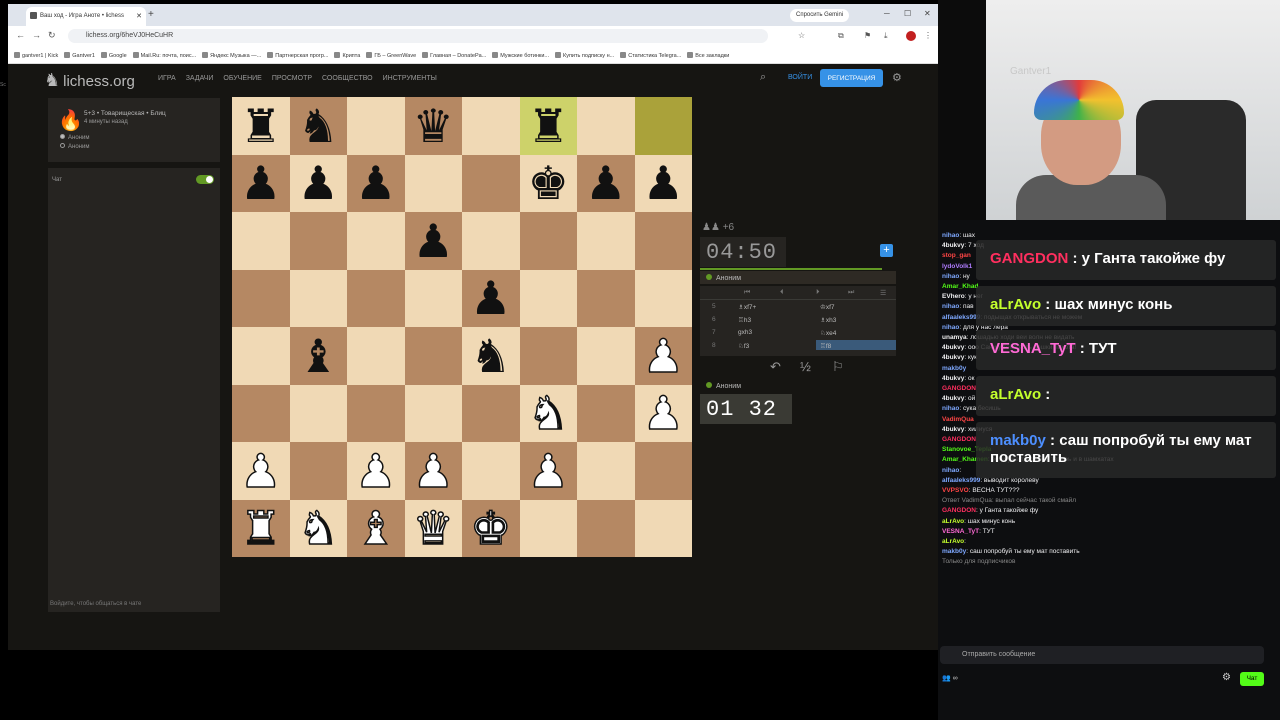  What do you see at coordinates (953, 296) in the screenshot?
I see `chat-username: EVhero` at bounding box center [953, 296].